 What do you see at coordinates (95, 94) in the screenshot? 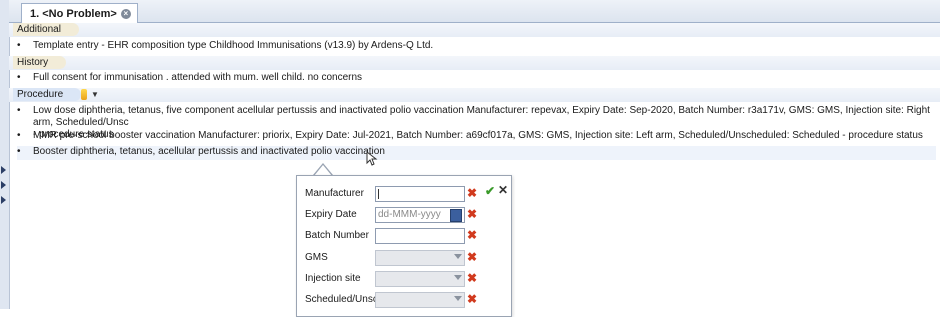
I see `chevron-down-icon: ▼` at bounding box center [95, 94].